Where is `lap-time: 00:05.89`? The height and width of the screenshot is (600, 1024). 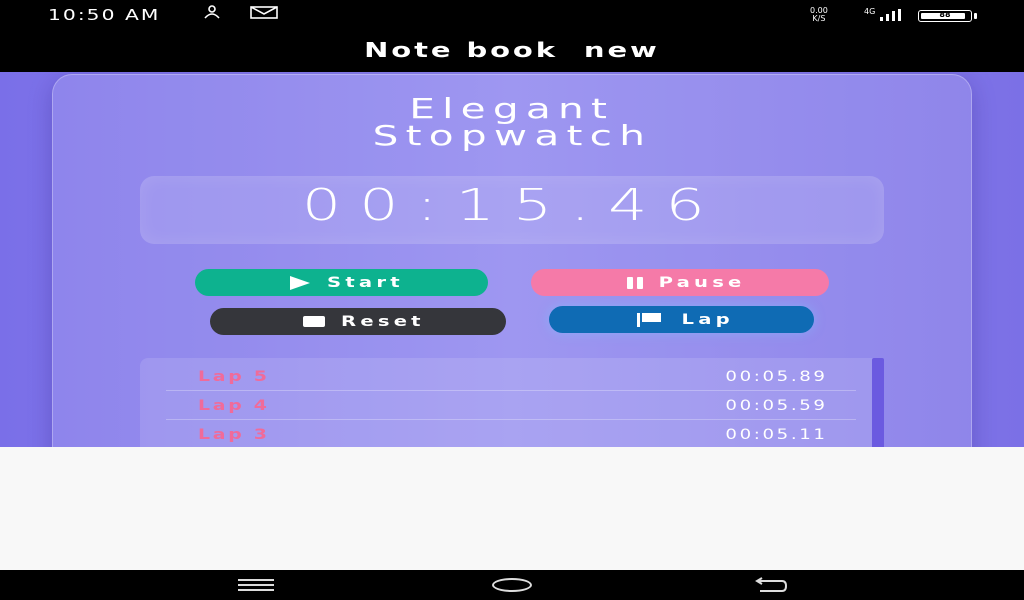
lap-time: 00:05.89 is located at coordinates (776, 377).